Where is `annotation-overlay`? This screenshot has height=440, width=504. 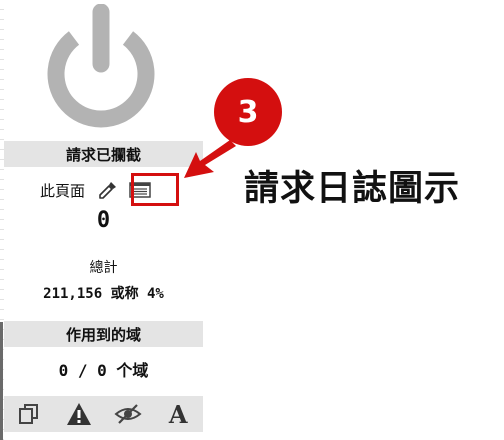 annotation-overlay is located at coordinates (233, 128).